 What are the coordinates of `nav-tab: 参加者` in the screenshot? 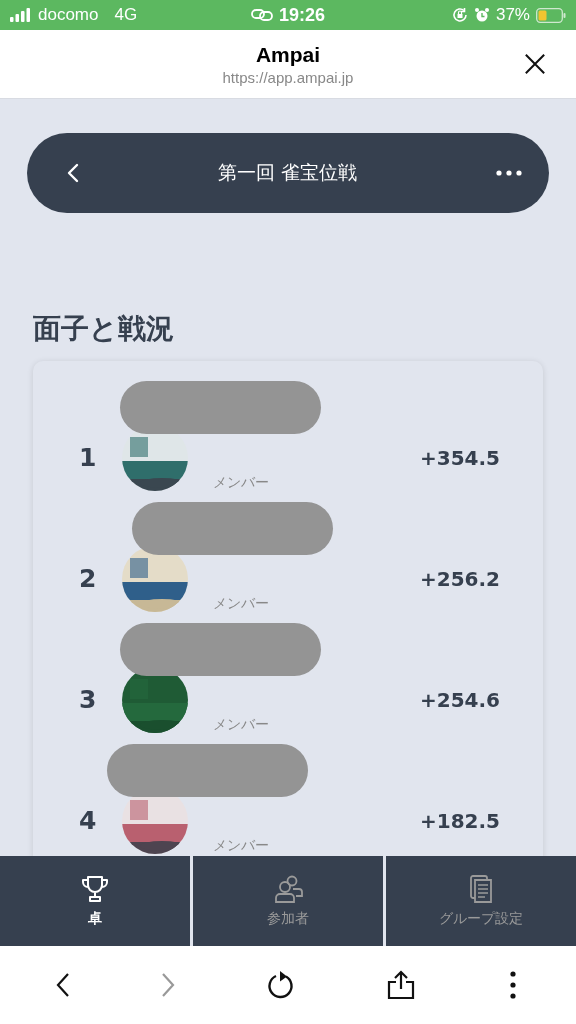 It's located at (288, 901).